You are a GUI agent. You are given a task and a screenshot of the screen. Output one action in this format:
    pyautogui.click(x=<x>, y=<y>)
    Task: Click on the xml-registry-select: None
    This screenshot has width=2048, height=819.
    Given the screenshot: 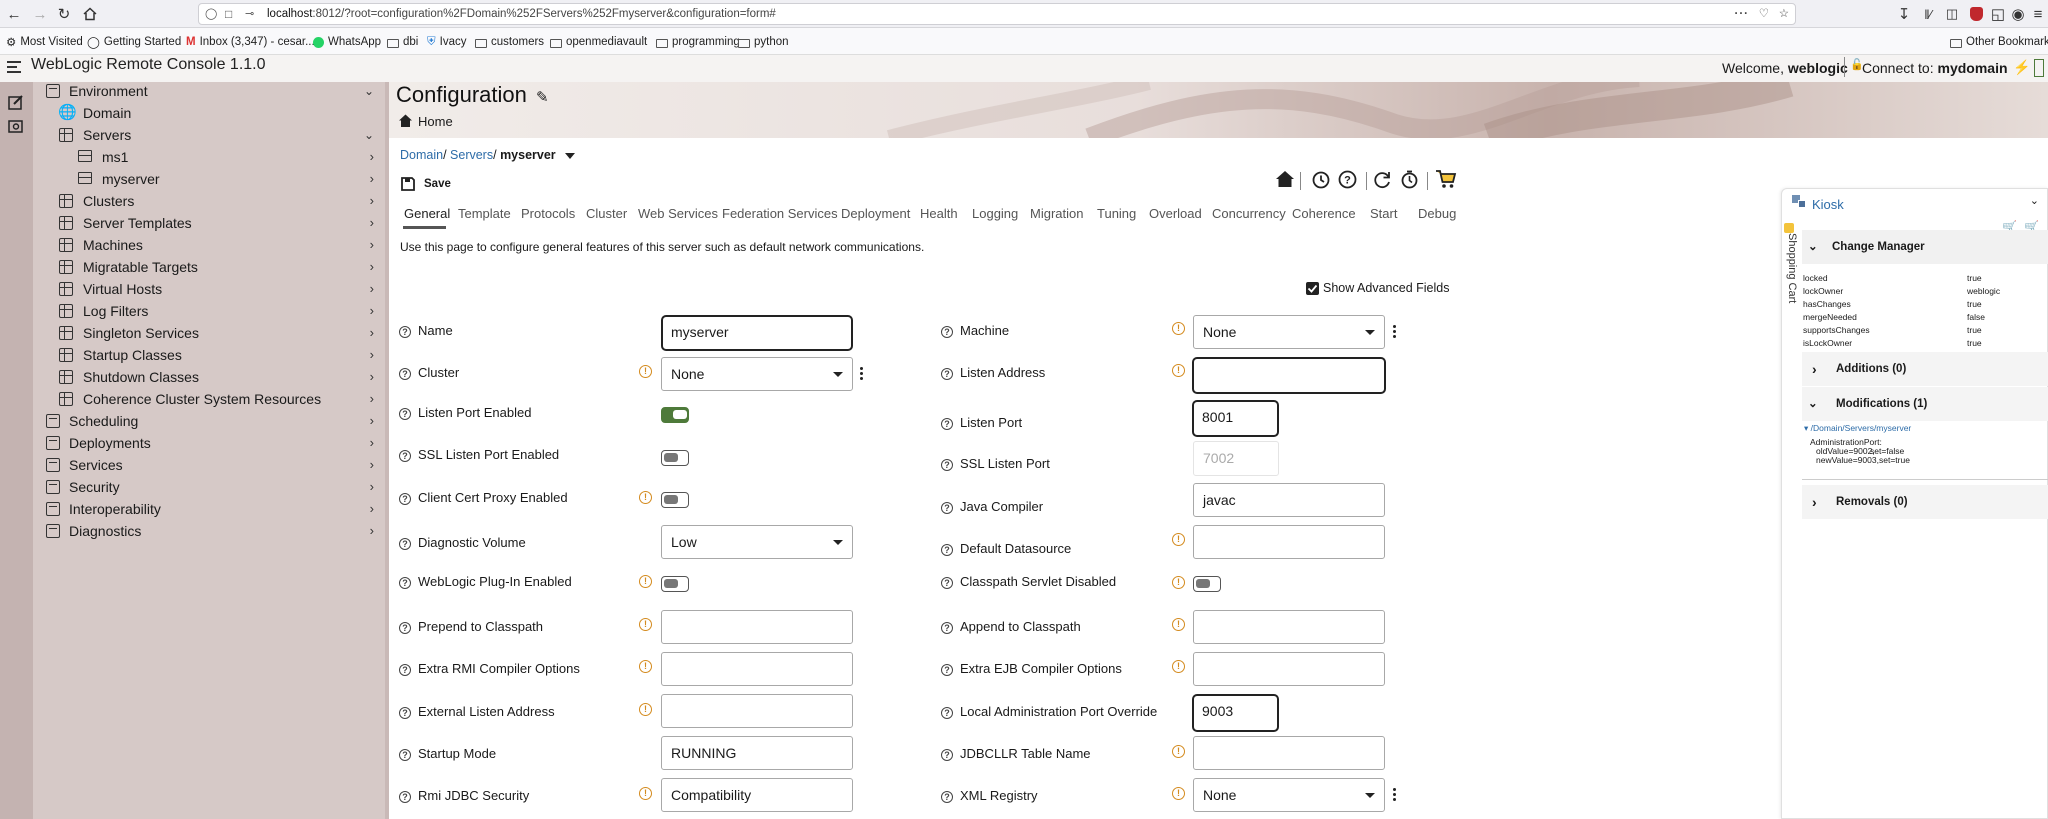 What is the action you would take?
    pyautogui.click(x=1289, y=795)
    